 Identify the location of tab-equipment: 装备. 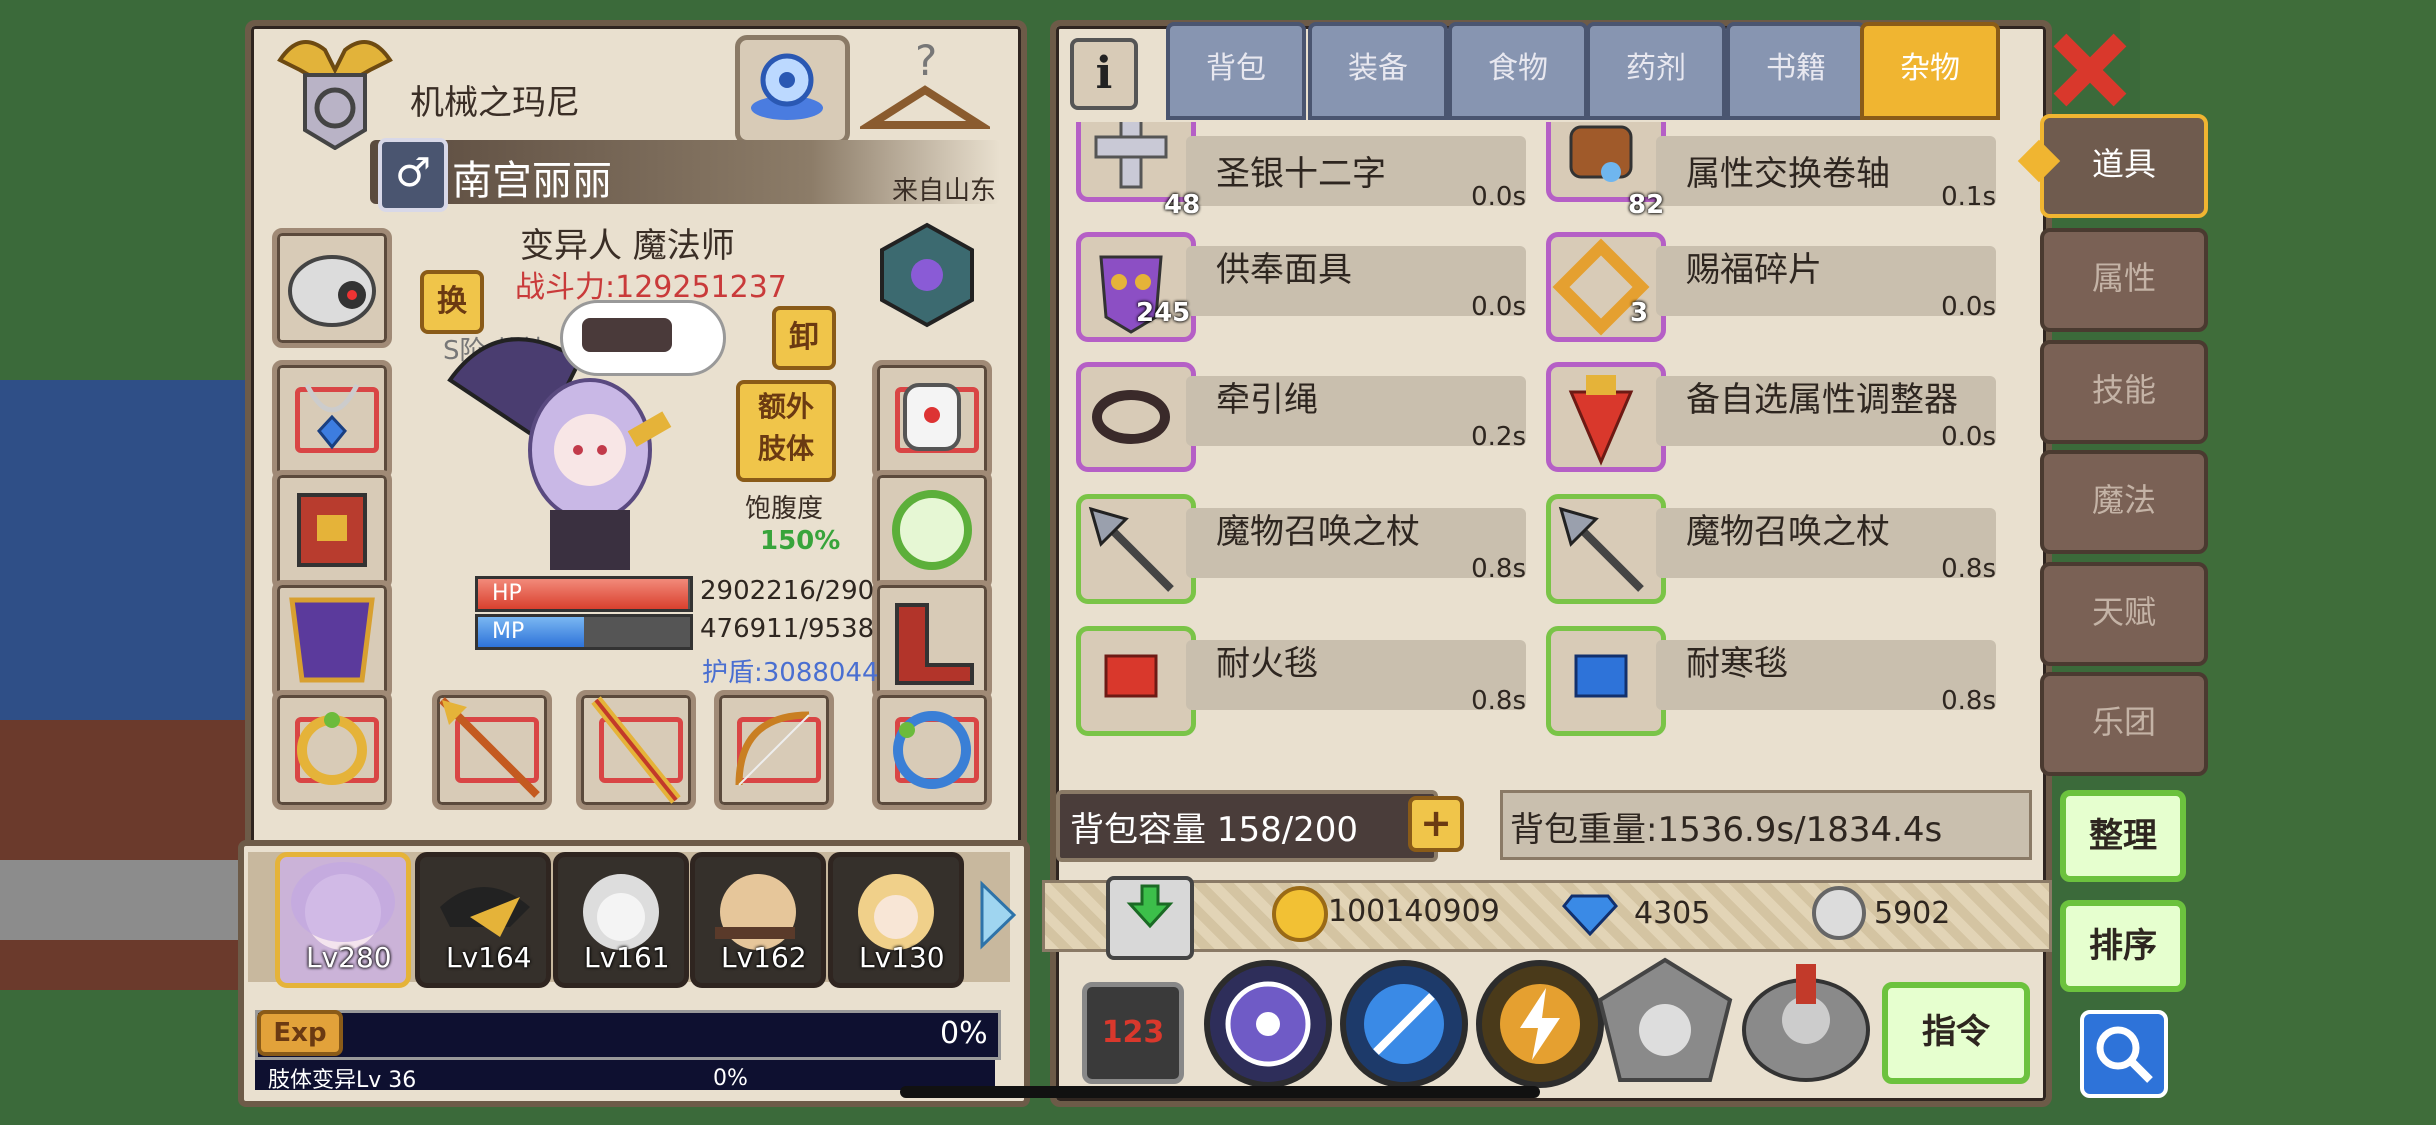
(1378, 71).